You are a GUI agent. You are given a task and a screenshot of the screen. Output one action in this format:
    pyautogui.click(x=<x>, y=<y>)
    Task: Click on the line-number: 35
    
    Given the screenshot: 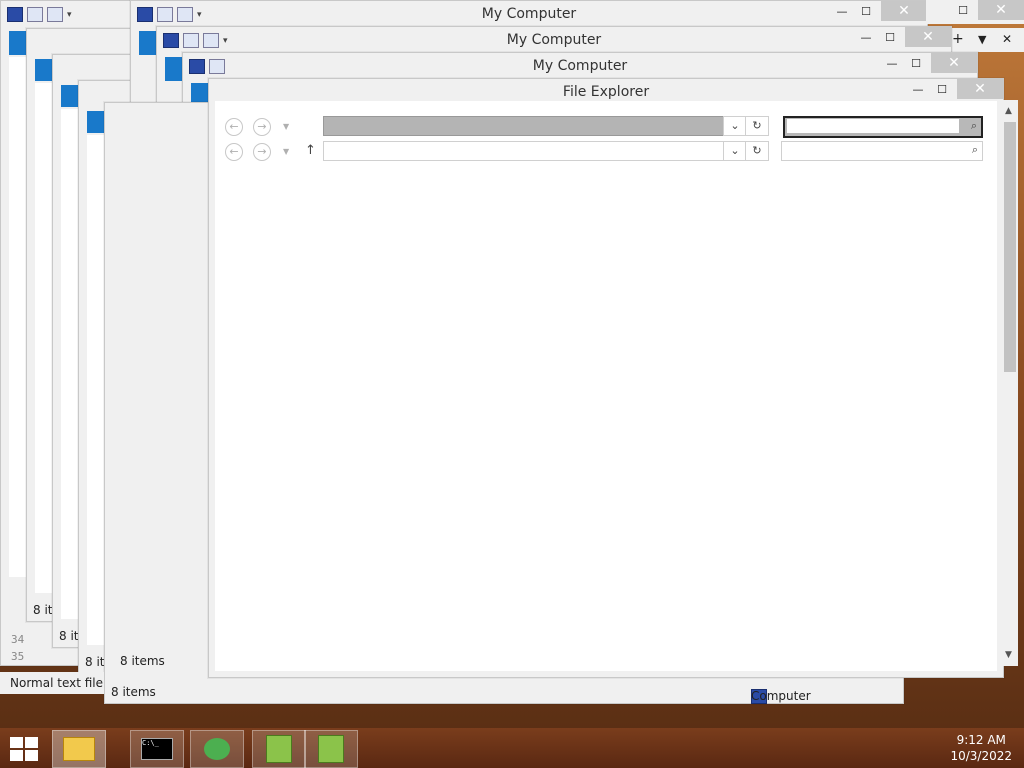 What is the action you would take?
    pyautogui.click(x=18, y=656)
    